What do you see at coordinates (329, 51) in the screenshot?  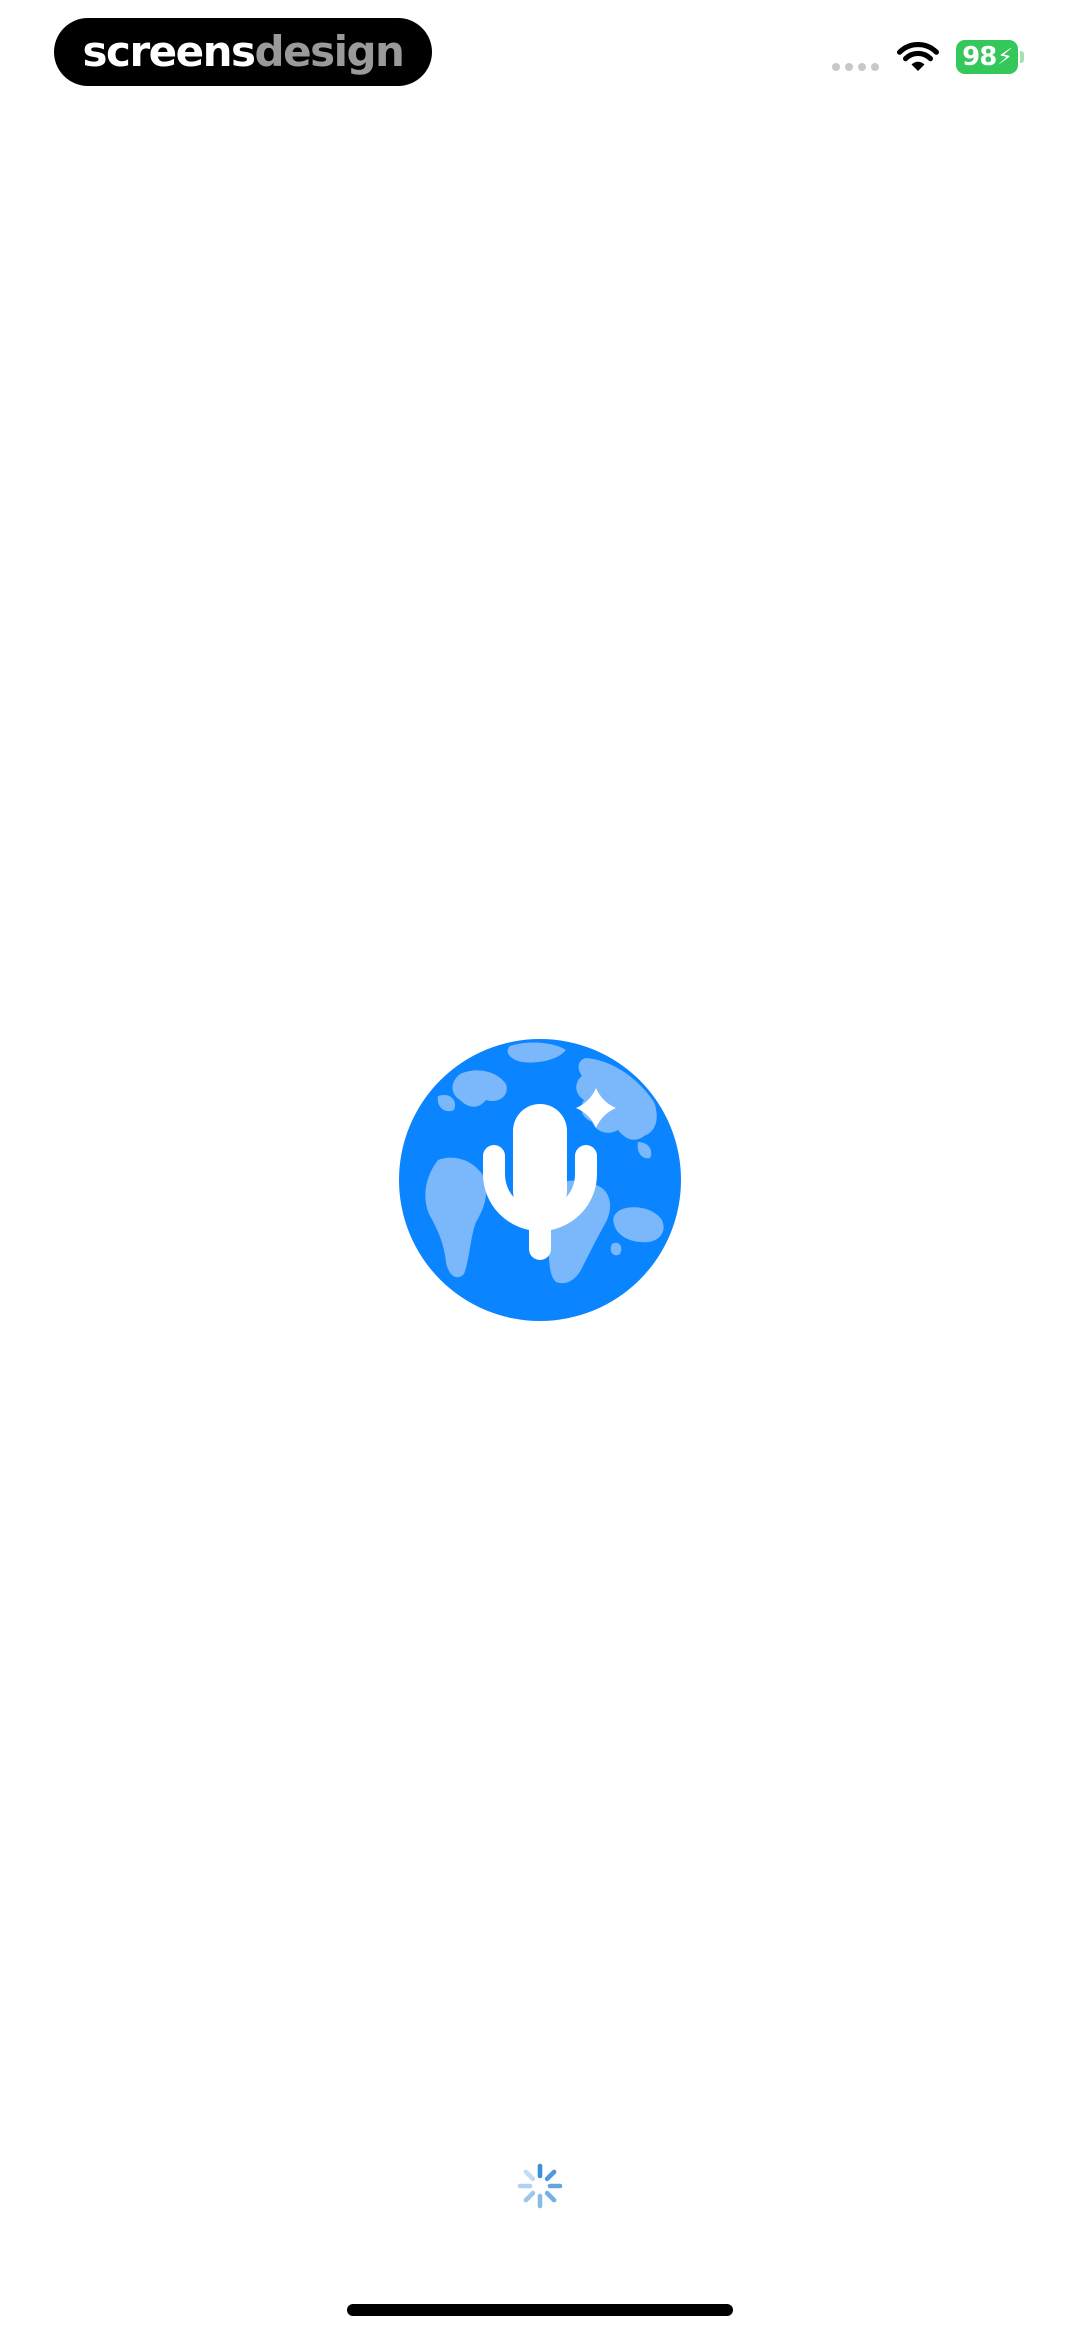 I see `watermark-text-design: design` at bounding box center [329, 51].